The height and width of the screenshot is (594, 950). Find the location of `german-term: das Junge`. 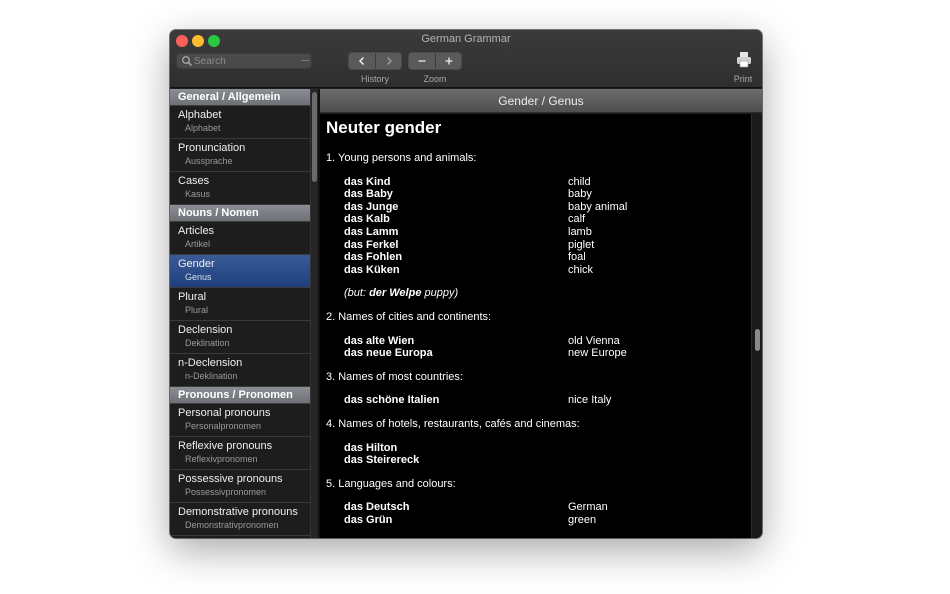

german-term: das Junge is located at coordinates (371, 206).